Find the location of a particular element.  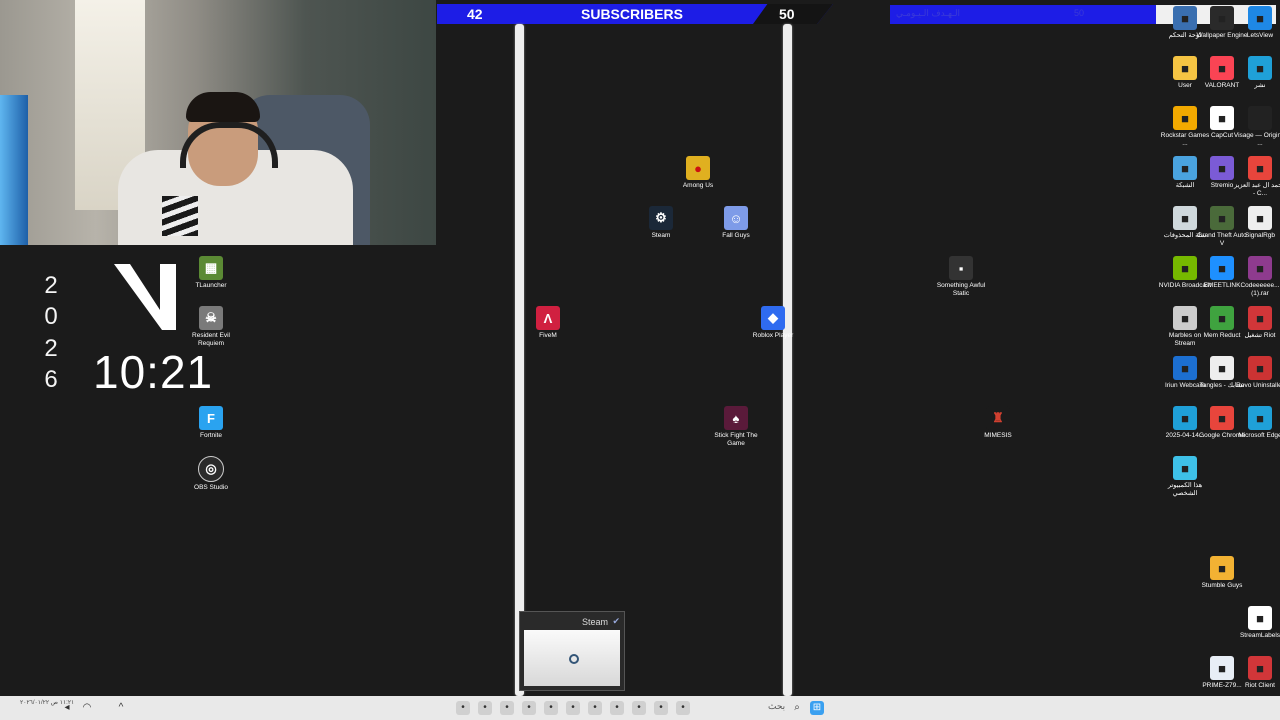

file-explorer-icon: • is located at coordinates (617, 708).